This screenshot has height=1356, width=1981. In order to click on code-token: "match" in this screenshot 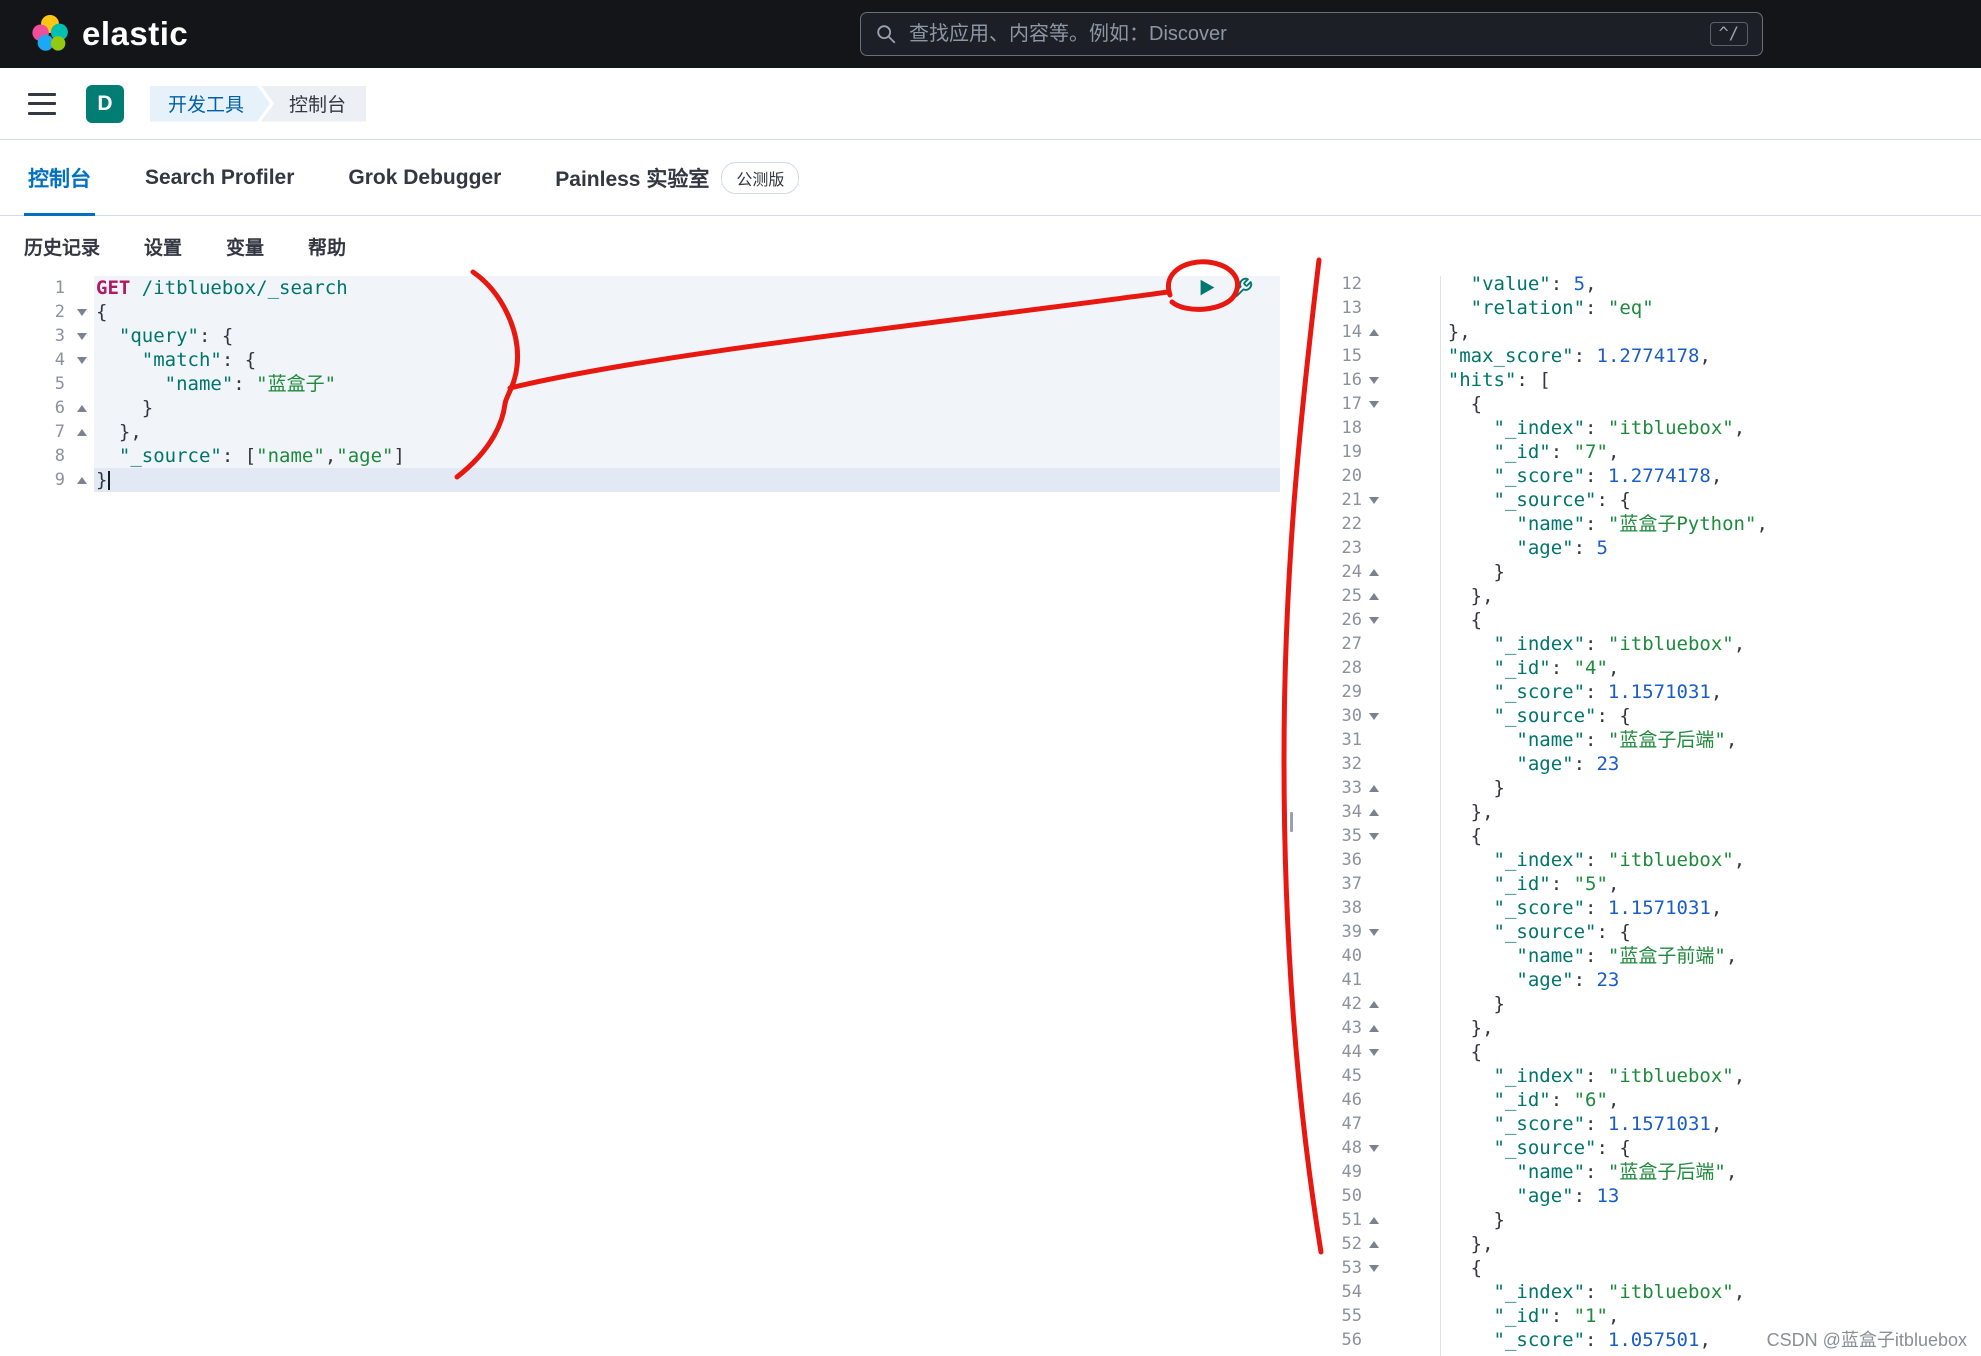, I will do `click(181, 360)`.